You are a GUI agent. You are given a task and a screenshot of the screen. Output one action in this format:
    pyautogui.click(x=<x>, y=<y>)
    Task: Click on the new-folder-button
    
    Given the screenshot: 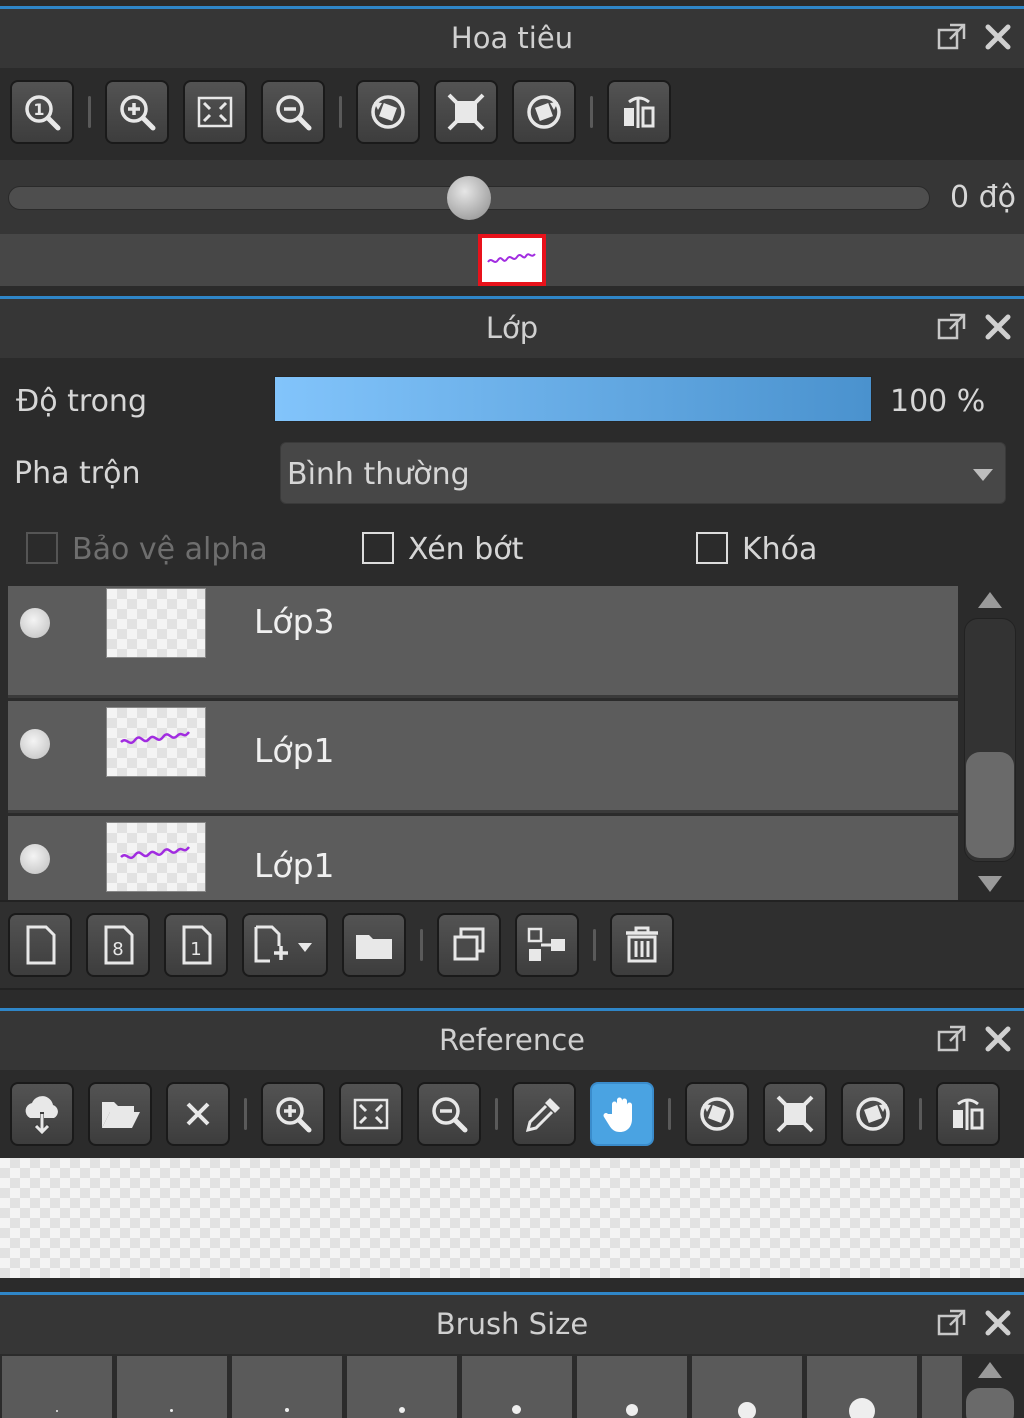 What is the action you would take?
    pyautogui.click(x=374, y=945)
    